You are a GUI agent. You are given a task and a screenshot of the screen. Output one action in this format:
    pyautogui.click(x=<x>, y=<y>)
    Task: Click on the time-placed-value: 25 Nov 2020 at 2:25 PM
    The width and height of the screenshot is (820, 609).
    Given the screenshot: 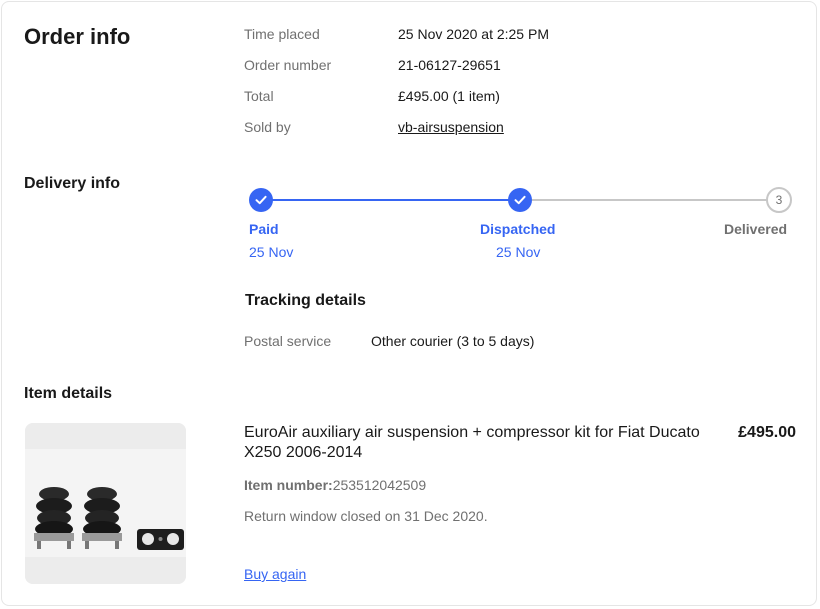 What is the action you would take?
    pyautogui.click(x=473, y=34)
    